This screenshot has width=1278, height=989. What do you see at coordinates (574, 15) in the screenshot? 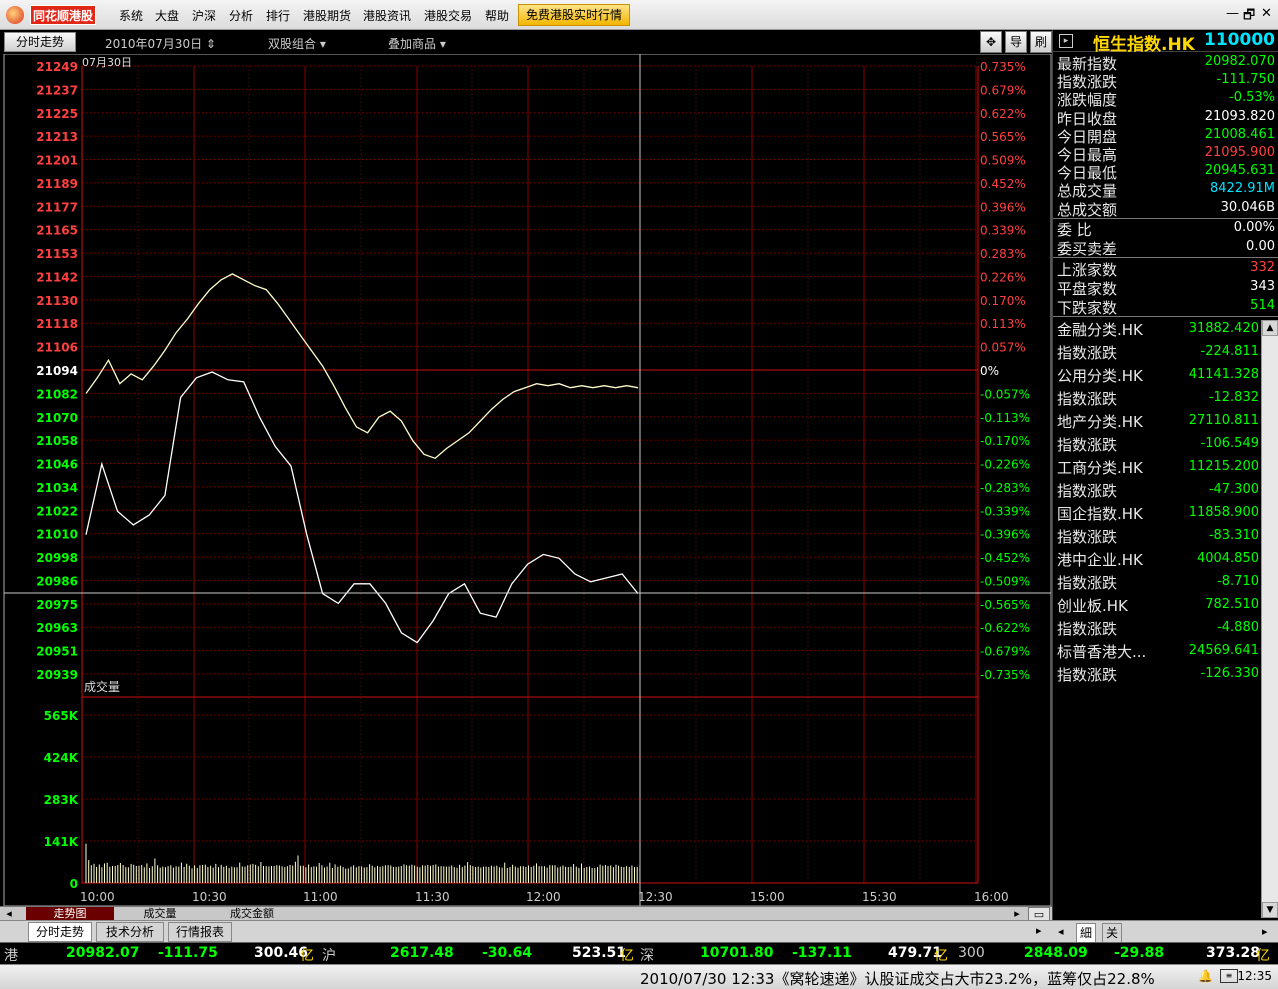
I see `free-quote-button: 免费港股实时行情` at bounding box center [574, 15].